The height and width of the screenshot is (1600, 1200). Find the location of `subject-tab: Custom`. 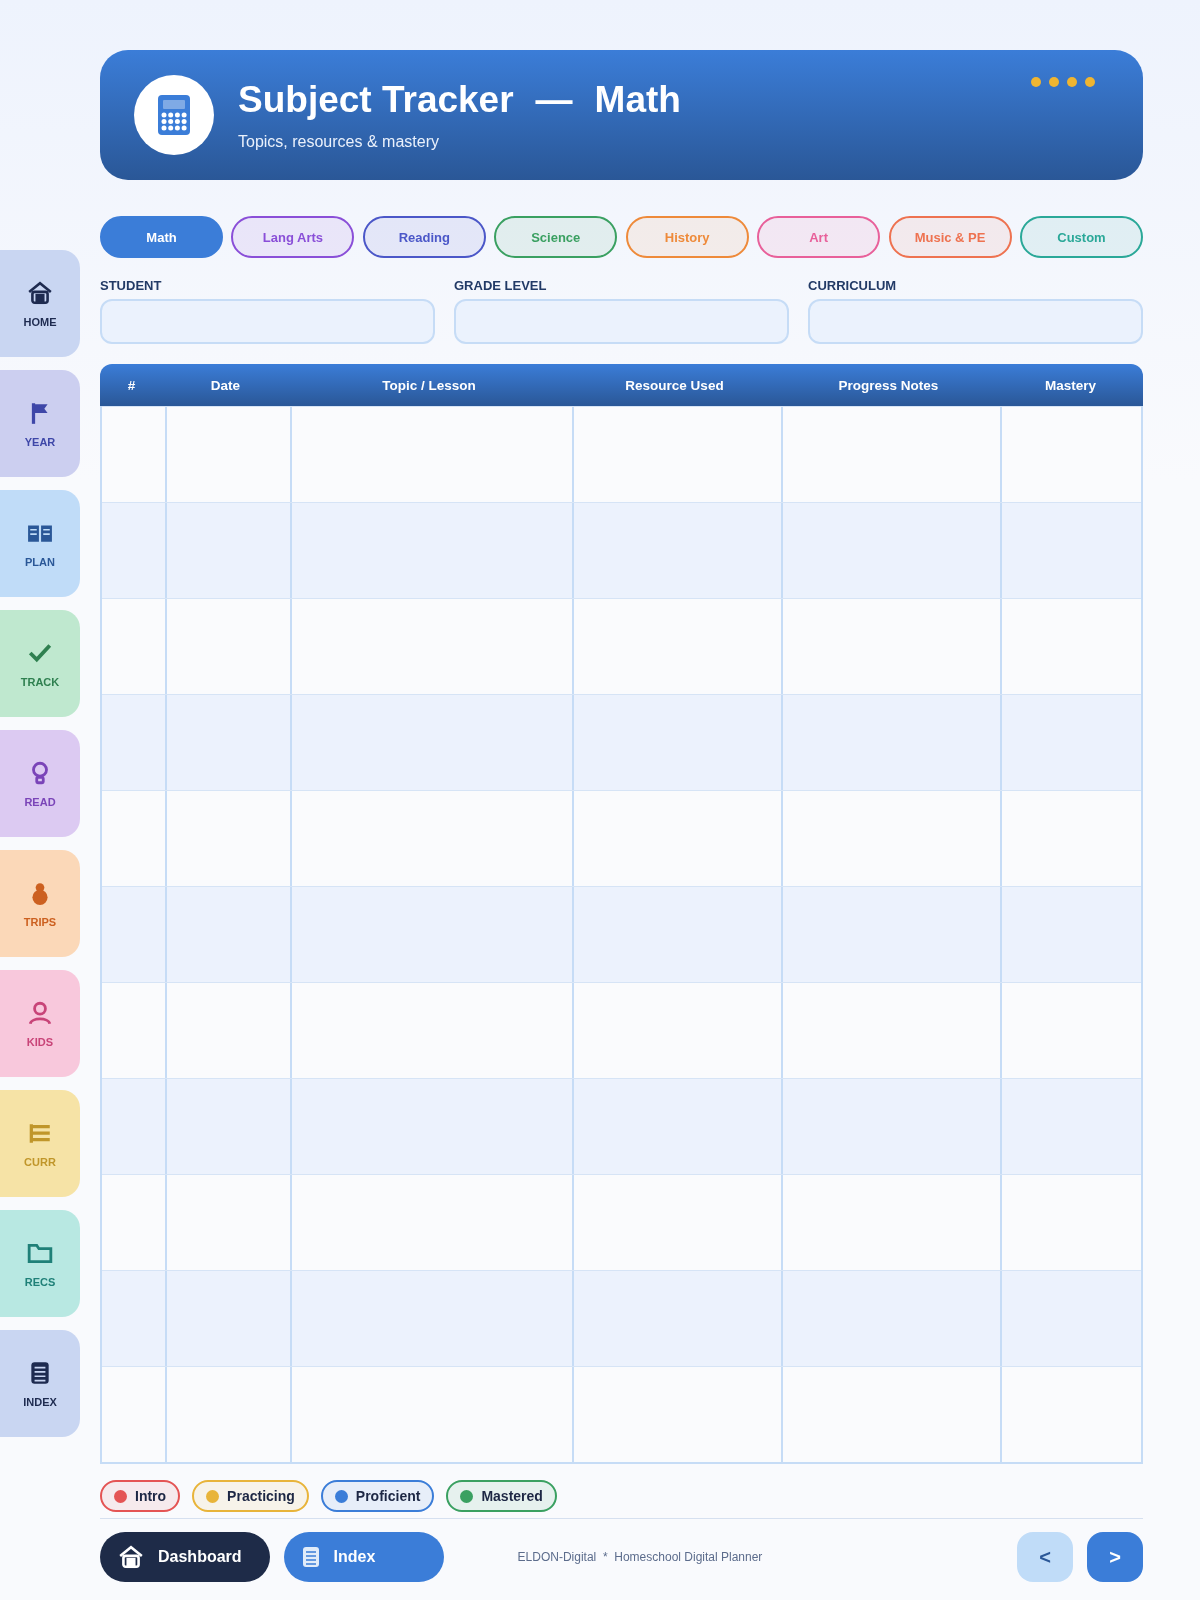

subject-tab: Custom is located at coordinates (1081, 237).